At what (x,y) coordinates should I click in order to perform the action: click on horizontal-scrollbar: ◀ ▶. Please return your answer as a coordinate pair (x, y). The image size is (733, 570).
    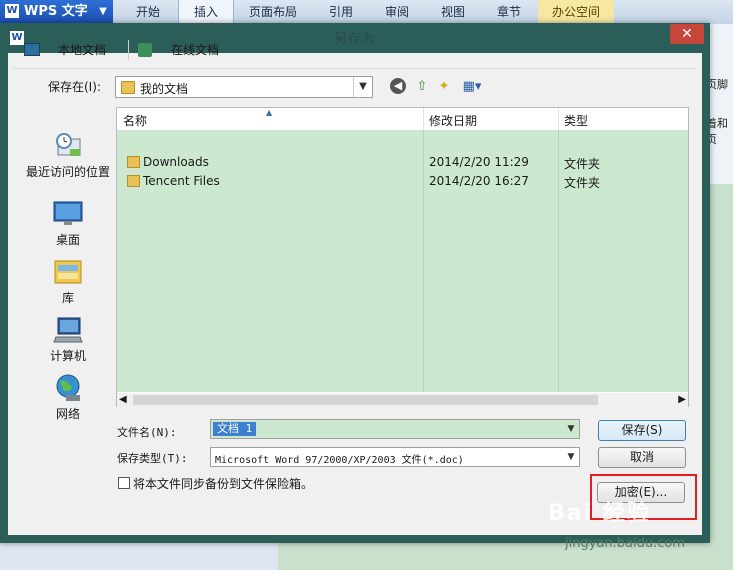
    Looking at the image, I should click on (402, 400).